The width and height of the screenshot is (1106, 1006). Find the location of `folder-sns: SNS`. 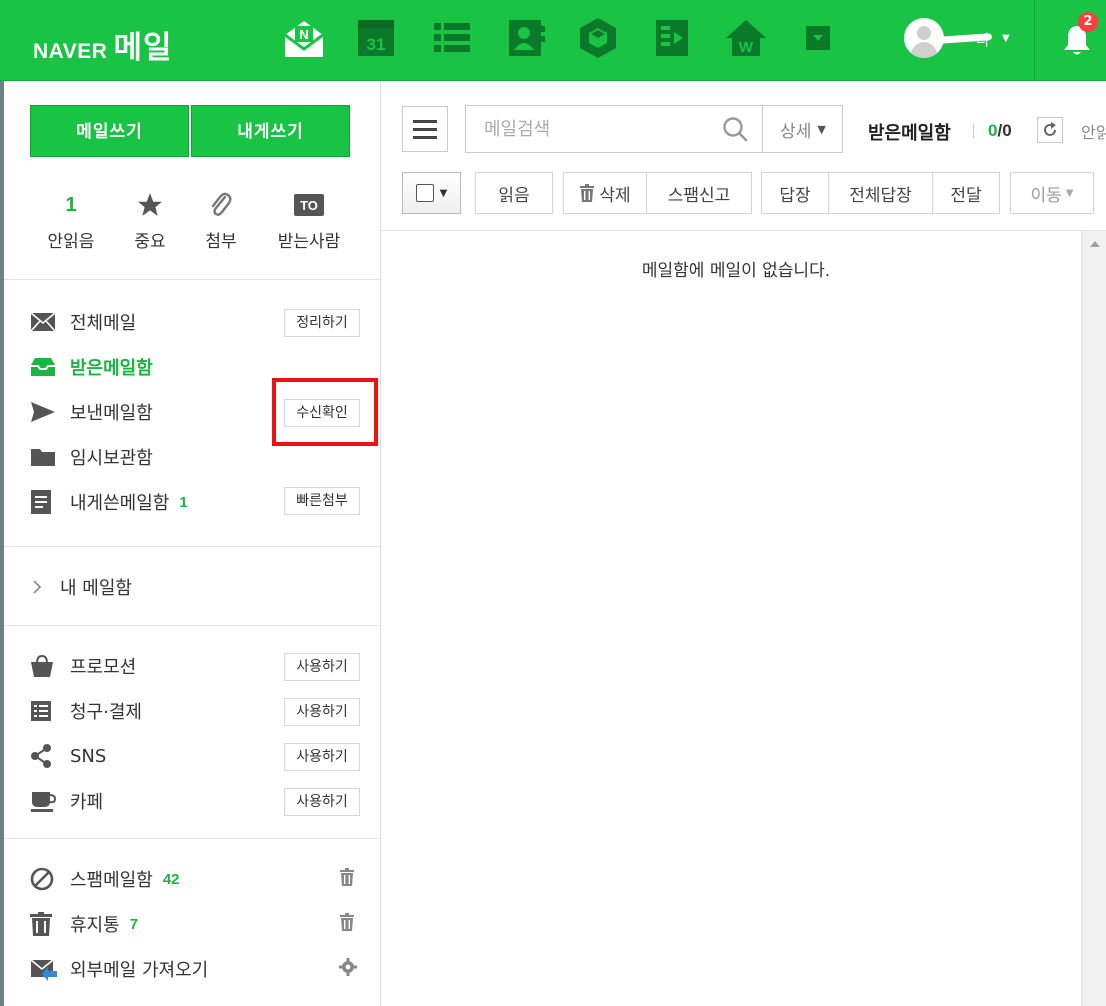

folder-sns: SNS is located at coordinates (68, 756).